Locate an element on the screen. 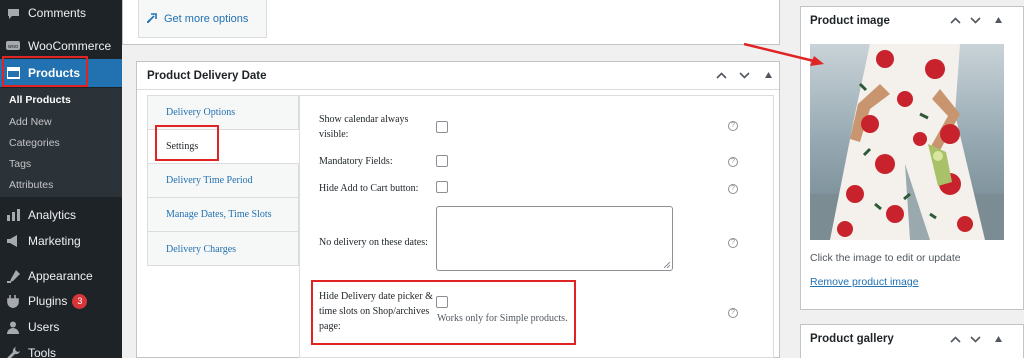 The height and width of the screenshot is (358, 1024). mandatory-fields-checkbox is located at coordinates (442, 161).